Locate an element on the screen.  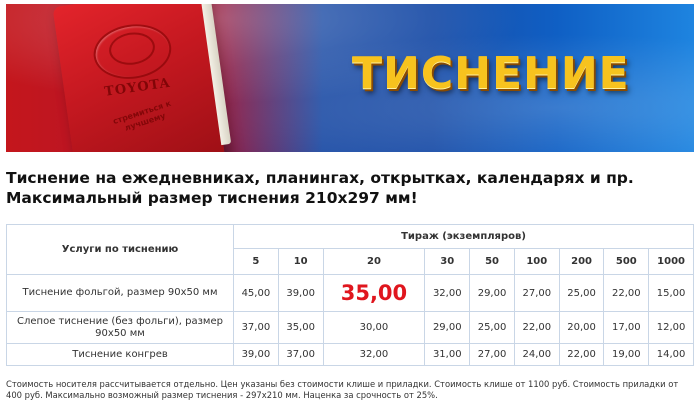
quantity-header: 200 is located at coordinates (581, 261).